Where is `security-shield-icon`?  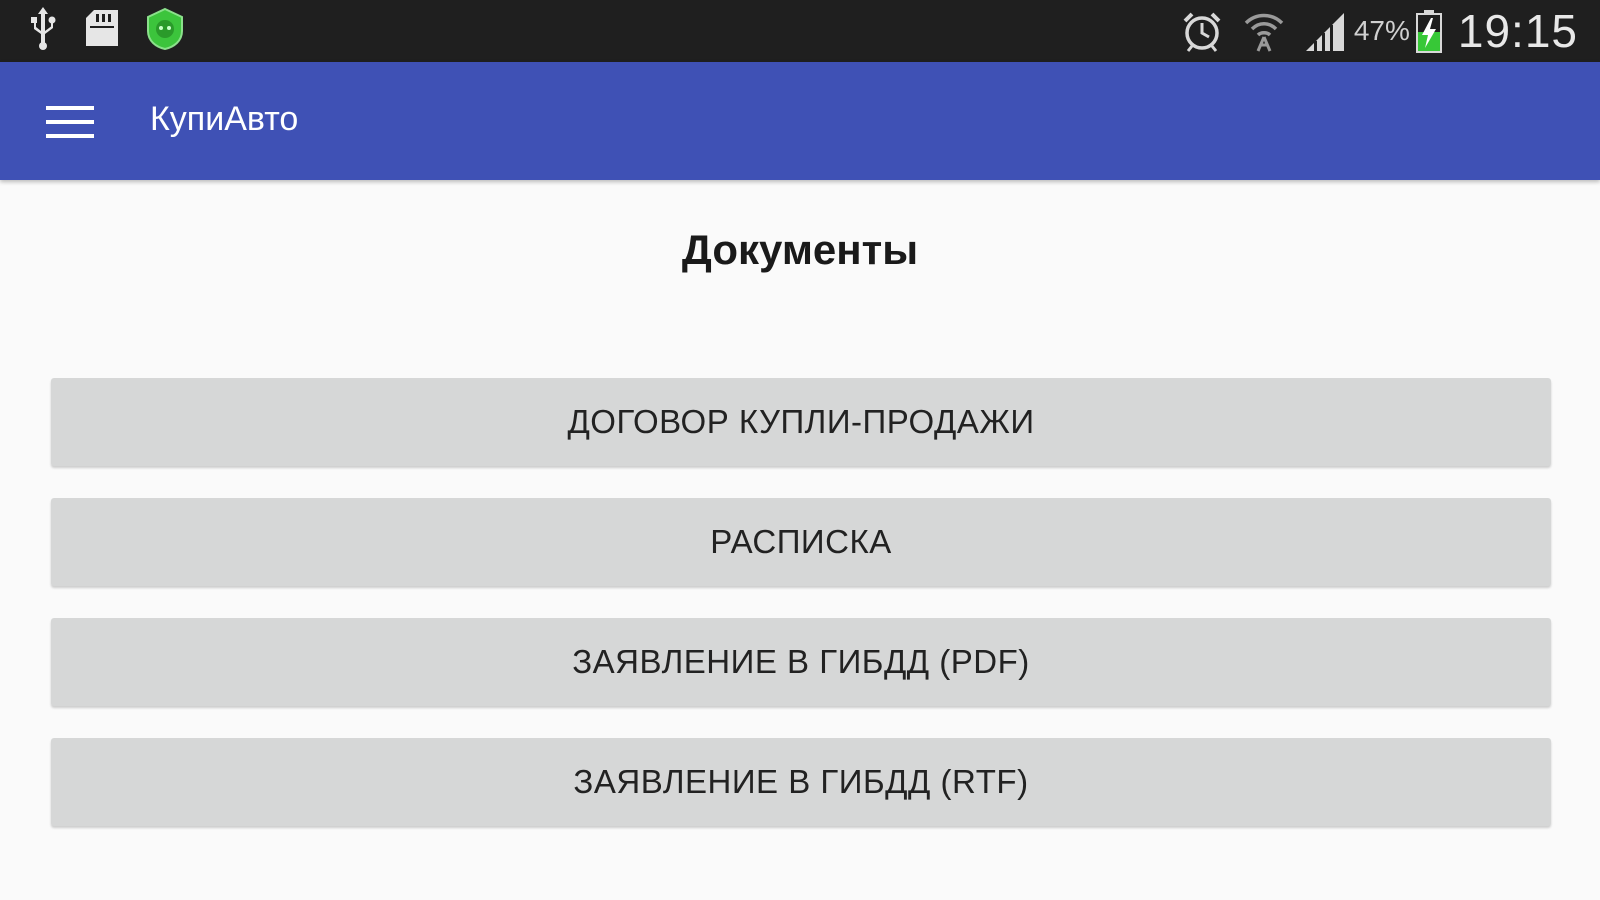 security-shield-icon is located at coordinates (165, 31).